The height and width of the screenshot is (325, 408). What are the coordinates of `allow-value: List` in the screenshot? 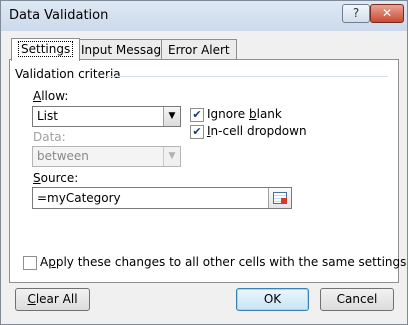 It's located at (47, 116).